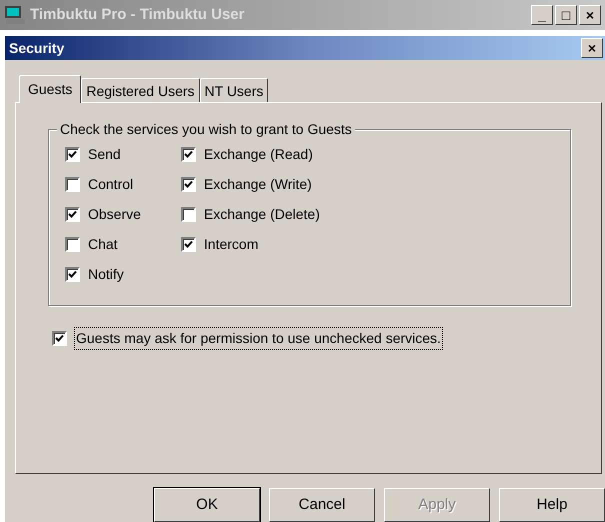  I want to click on checkbox-label: Exchange (Delete), so click(262, 214).